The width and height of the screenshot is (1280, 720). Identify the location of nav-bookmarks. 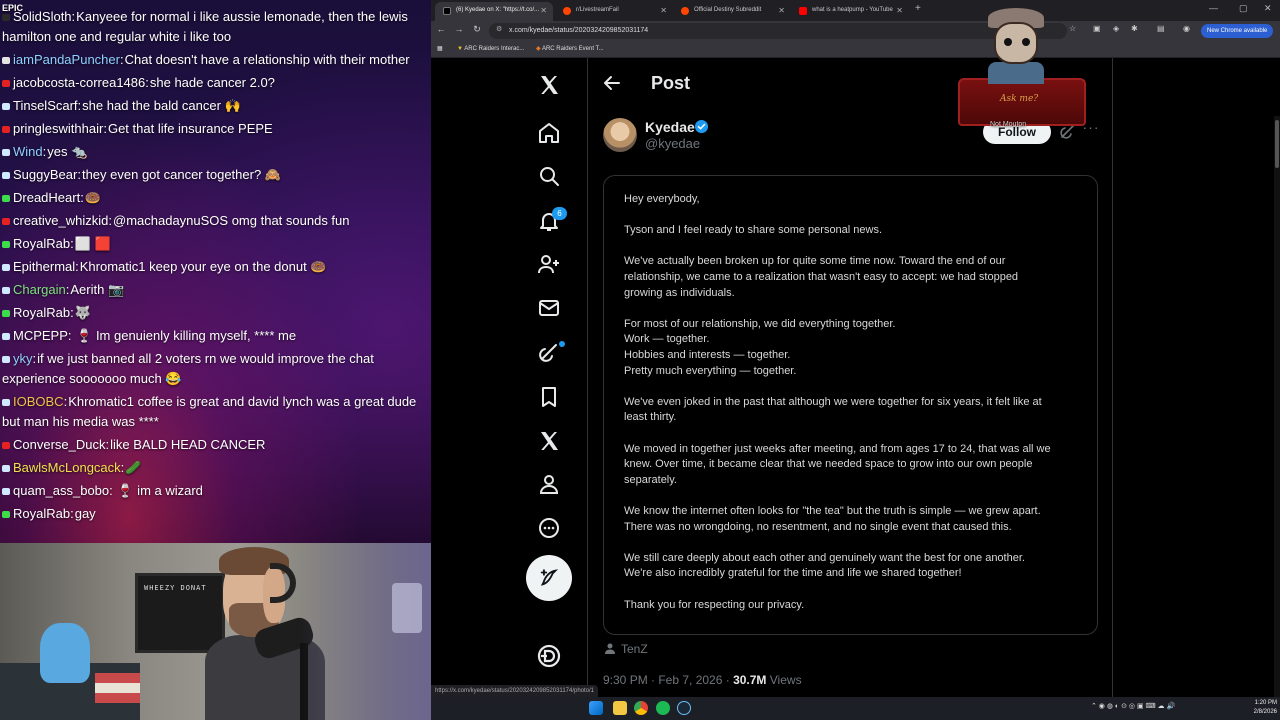
(549, 397).